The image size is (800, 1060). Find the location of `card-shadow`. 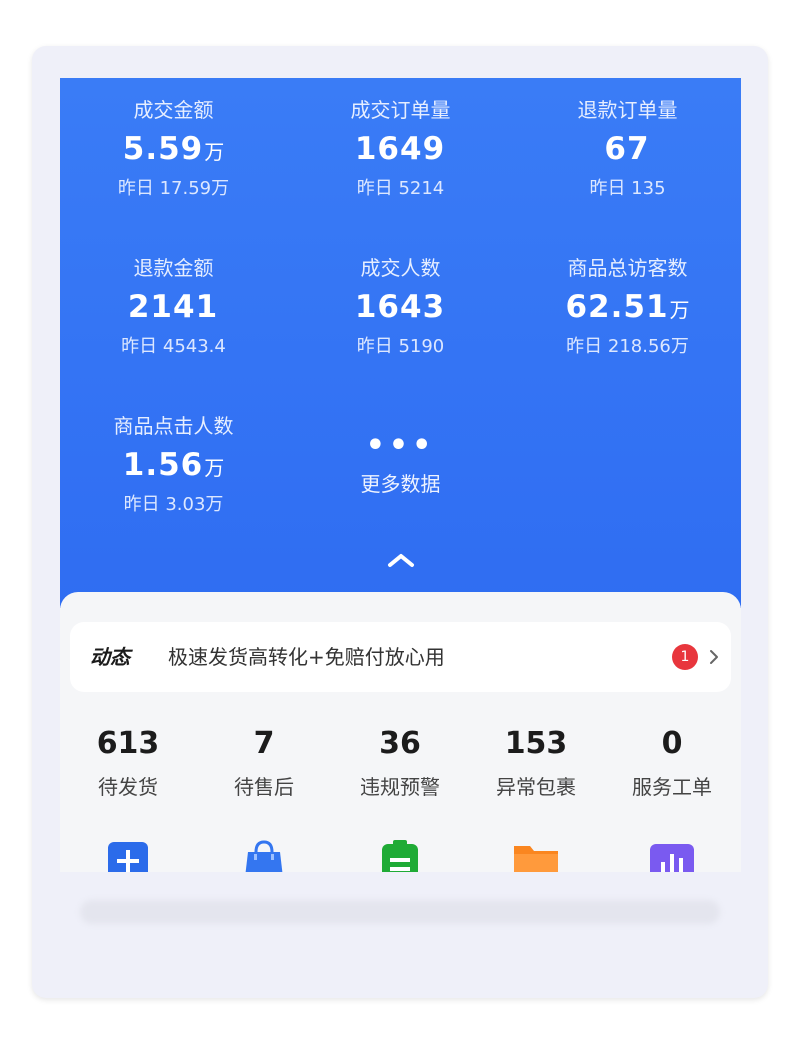

card-shadow is located at coordinates (400, 912).